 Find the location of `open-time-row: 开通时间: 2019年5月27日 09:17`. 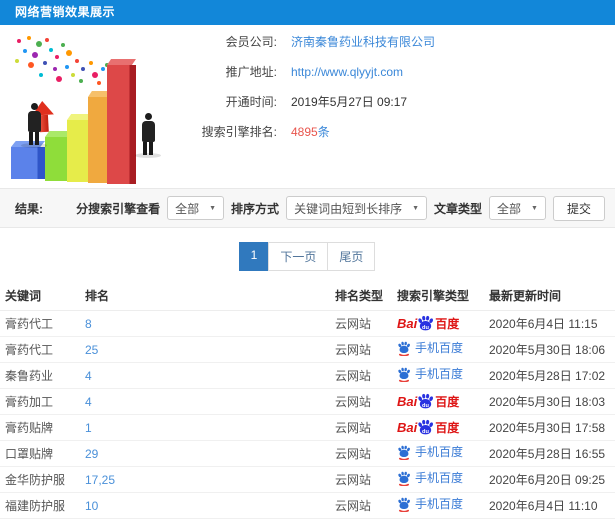

open-time-row: 开通时间: 2019年5月27日 09:17 is located at coordinates (395, 101).